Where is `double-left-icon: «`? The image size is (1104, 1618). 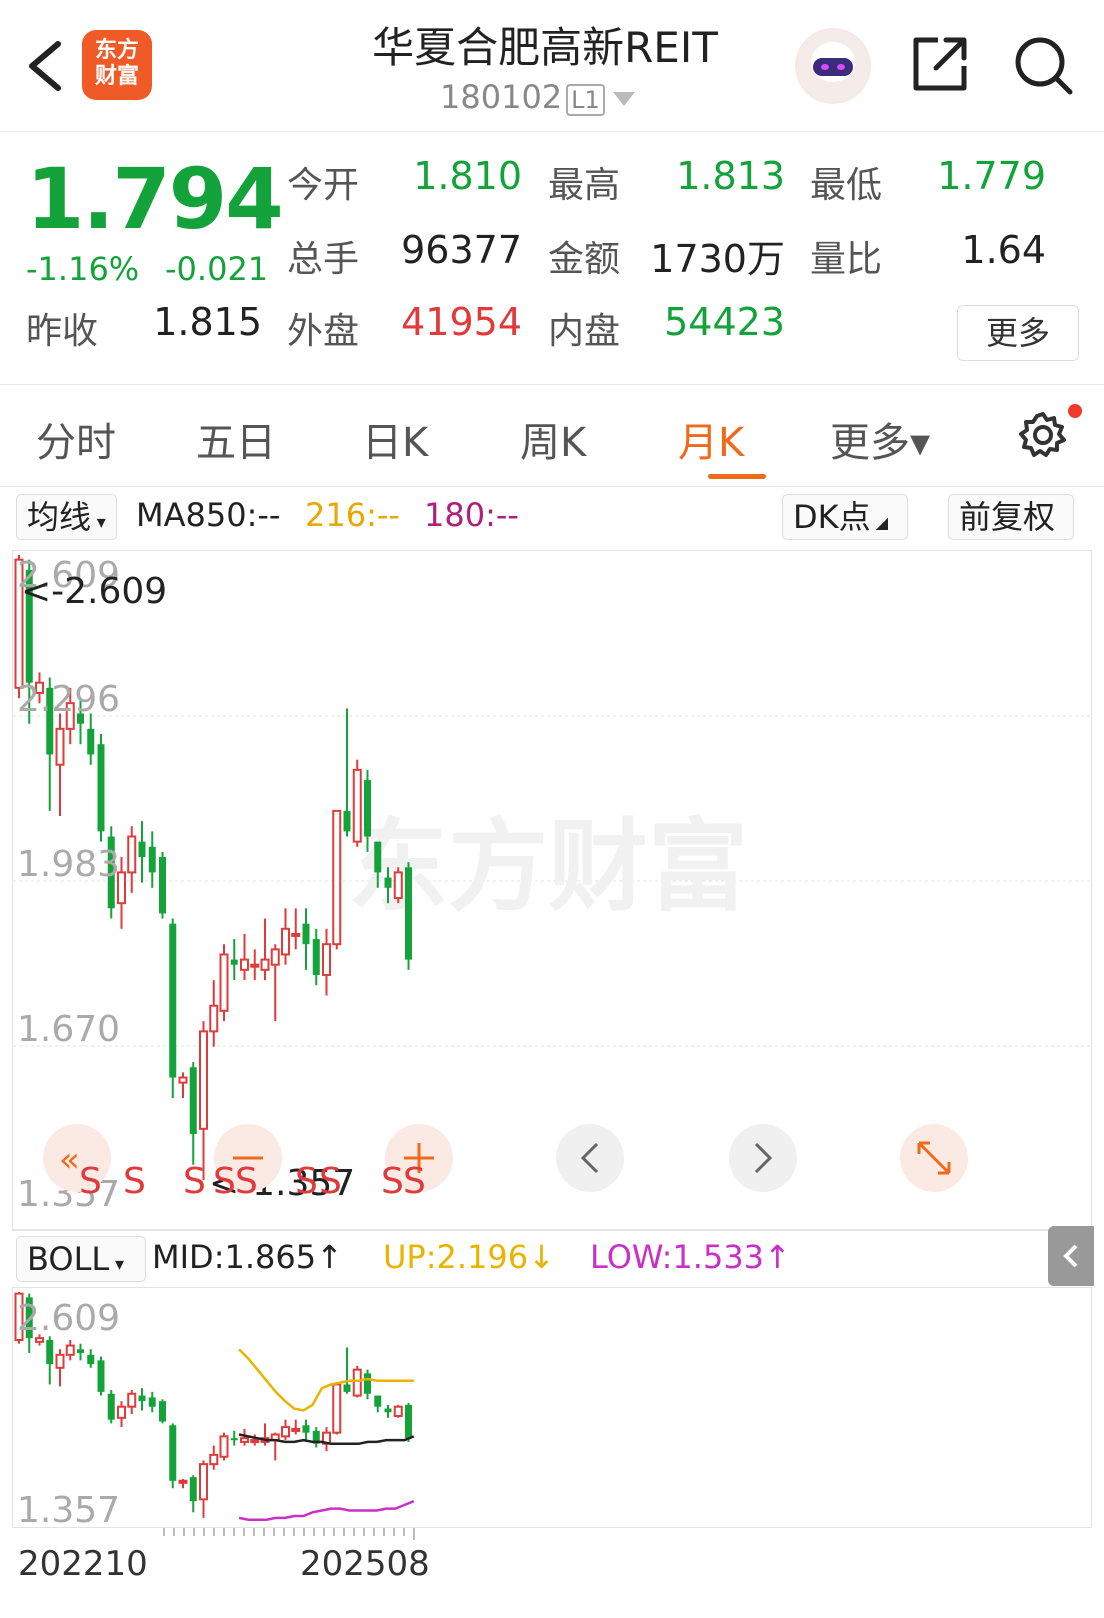
double-left-icon: « is located at coordinates (69, 1160).